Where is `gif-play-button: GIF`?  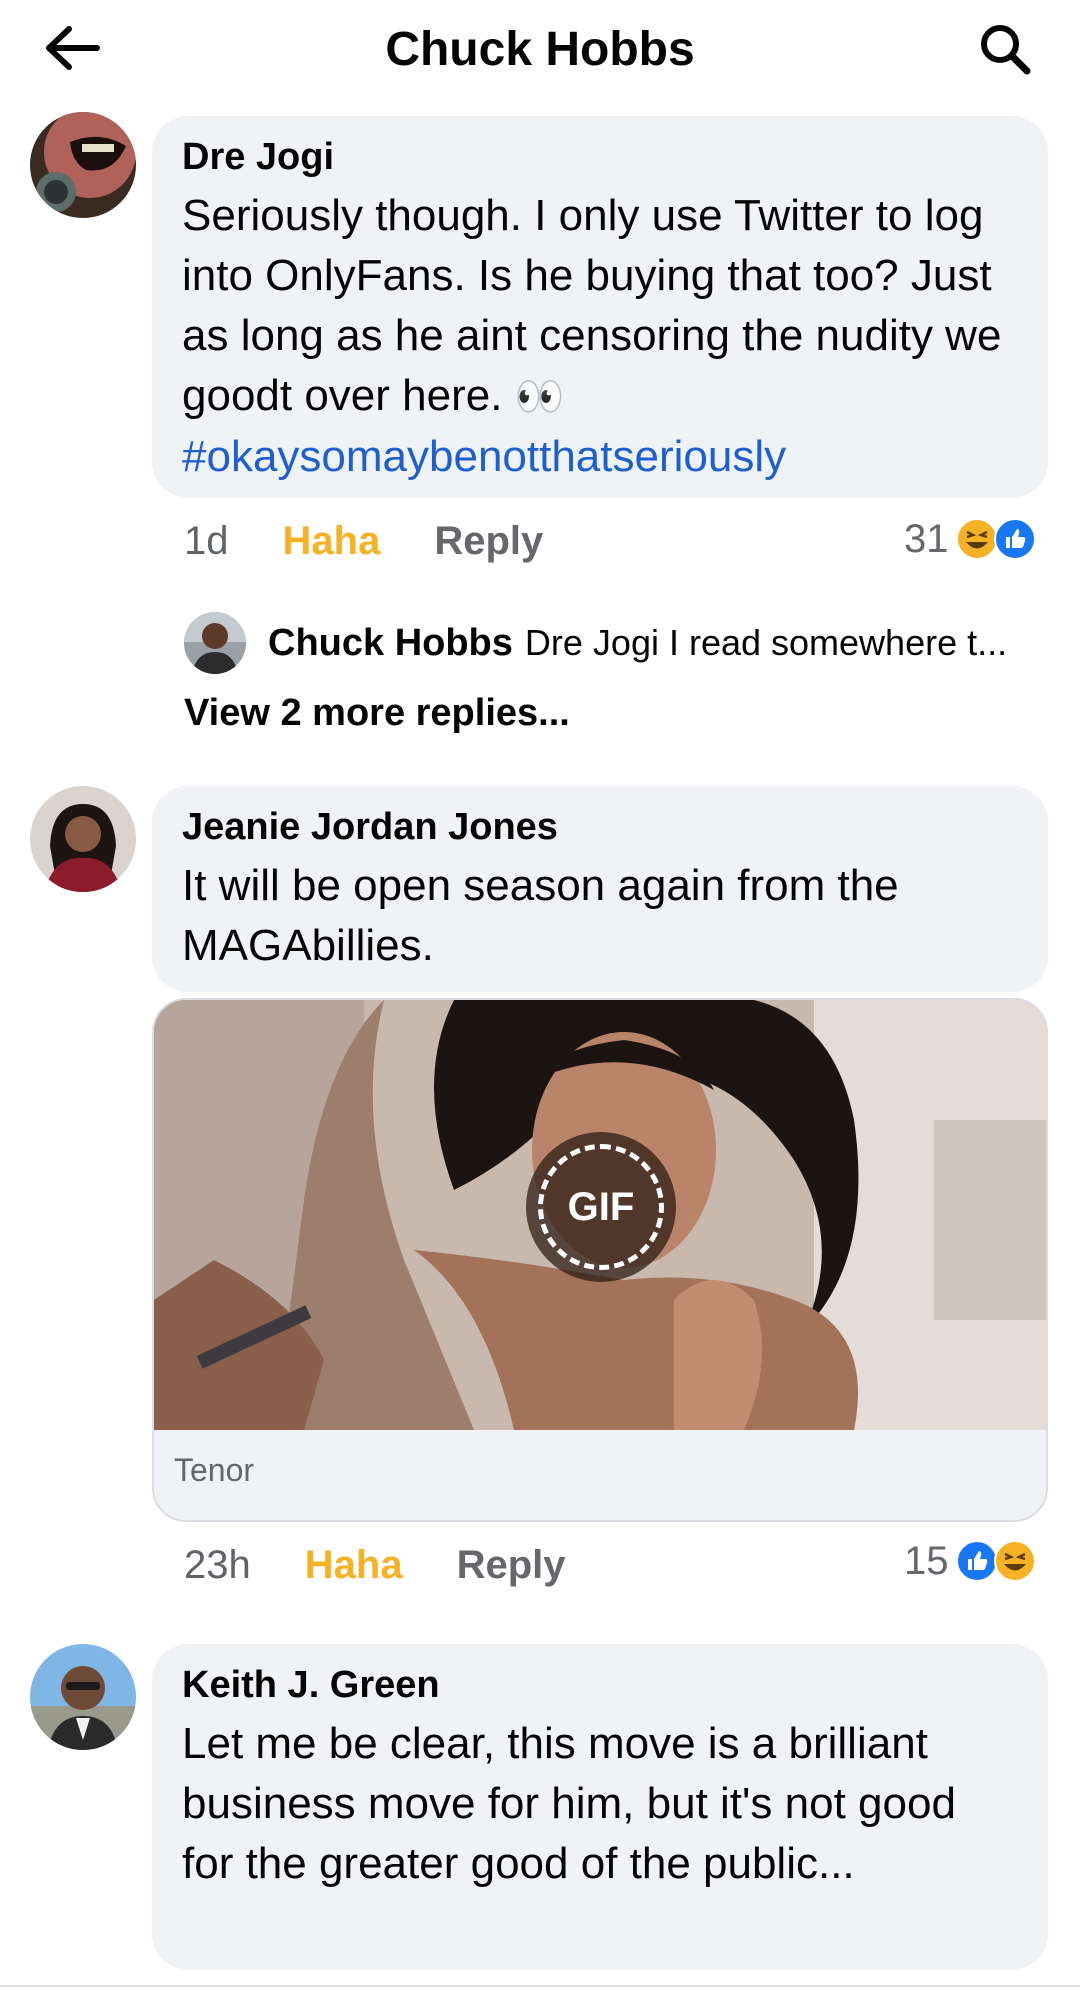 gif-play-button: GIF is located at coordinates (601, 1207).